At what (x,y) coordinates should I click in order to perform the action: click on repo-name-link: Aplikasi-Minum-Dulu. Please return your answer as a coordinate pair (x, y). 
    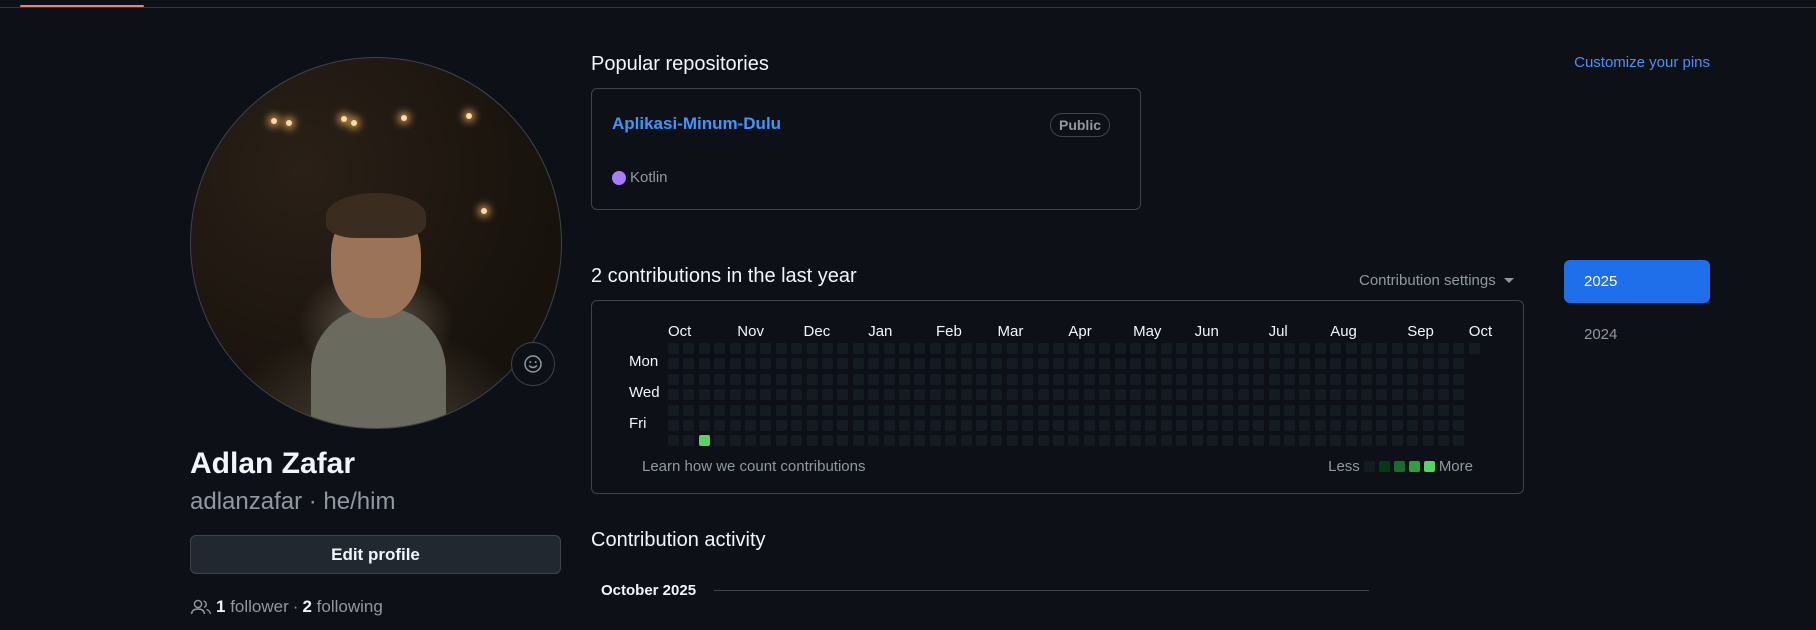
    Looking at the image, I should click on (696, 124).